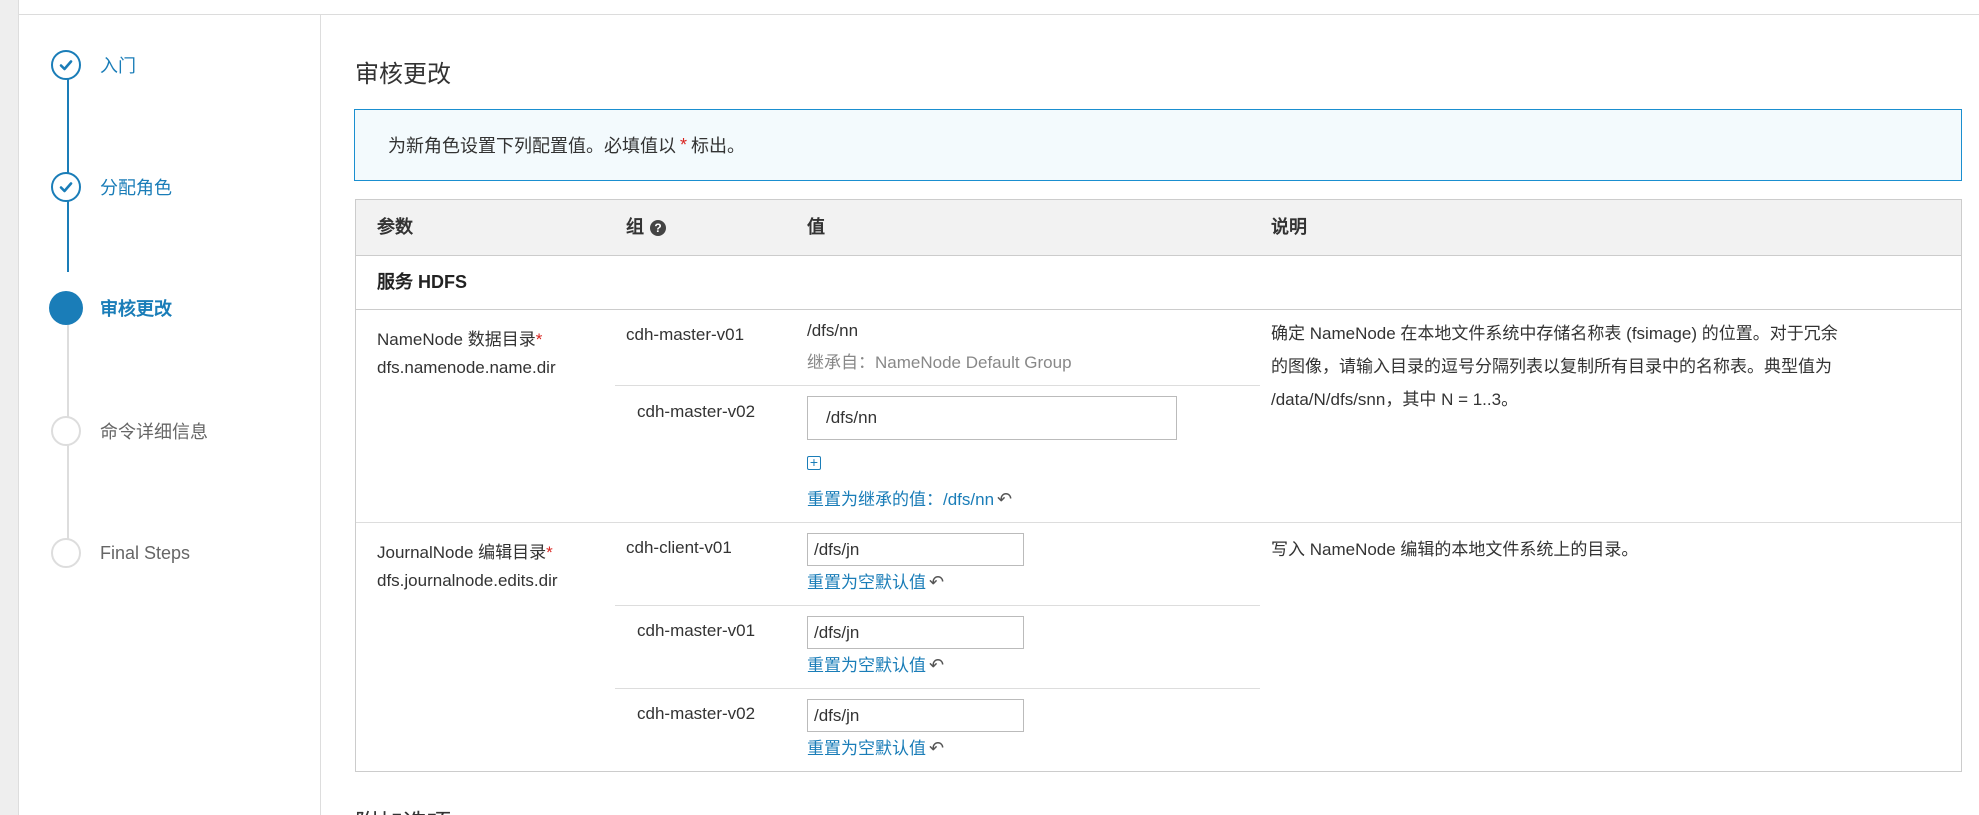 Image resolution: width=1979 pixels, height=815 pixels. Describe the element at coordinates (118, 66) in the screenshot. I see `step-label: 入门` at that location.